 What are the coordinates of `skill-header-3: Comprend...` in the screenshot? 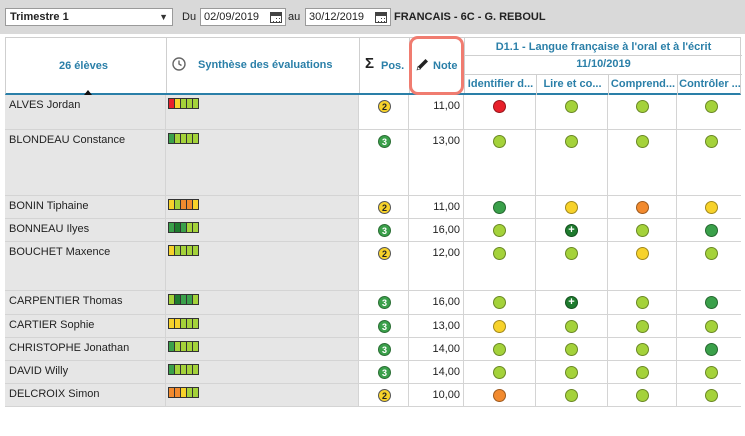 It's located at (643, 85).